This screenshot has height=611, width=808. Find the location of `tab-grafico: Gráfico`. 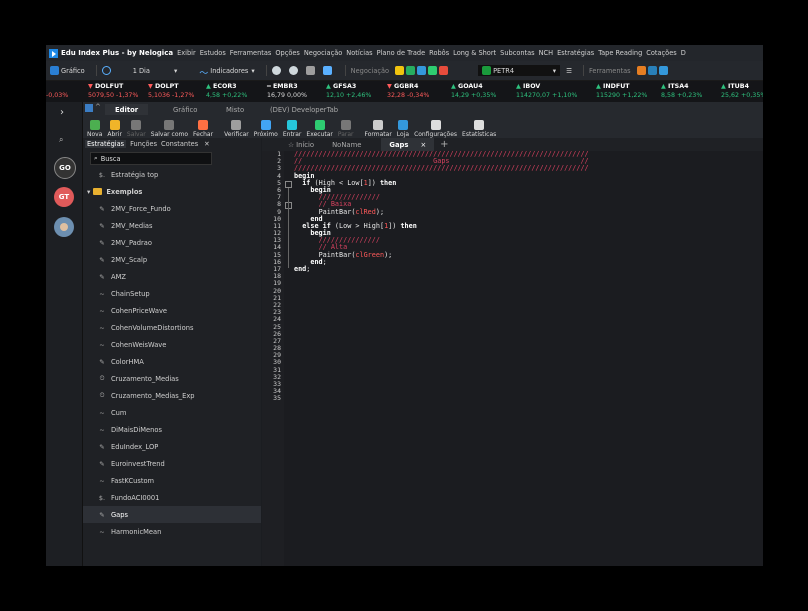

tab-grafico: Gráfico is located at coordinates (185, 109).